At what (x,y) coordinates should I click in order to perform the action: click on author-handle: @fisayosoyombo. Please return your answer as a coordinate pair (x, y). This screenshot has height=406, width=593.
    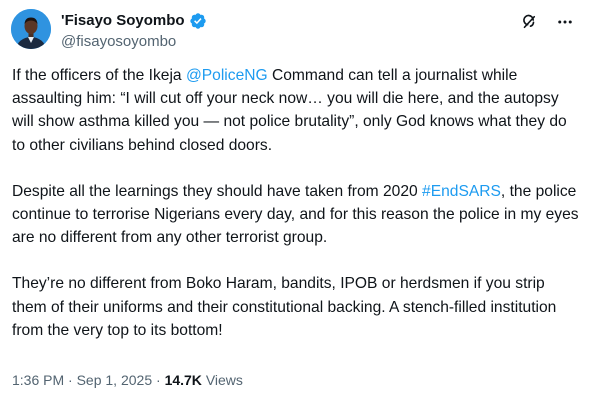
    Looking at the image, I should click on (118, 42).